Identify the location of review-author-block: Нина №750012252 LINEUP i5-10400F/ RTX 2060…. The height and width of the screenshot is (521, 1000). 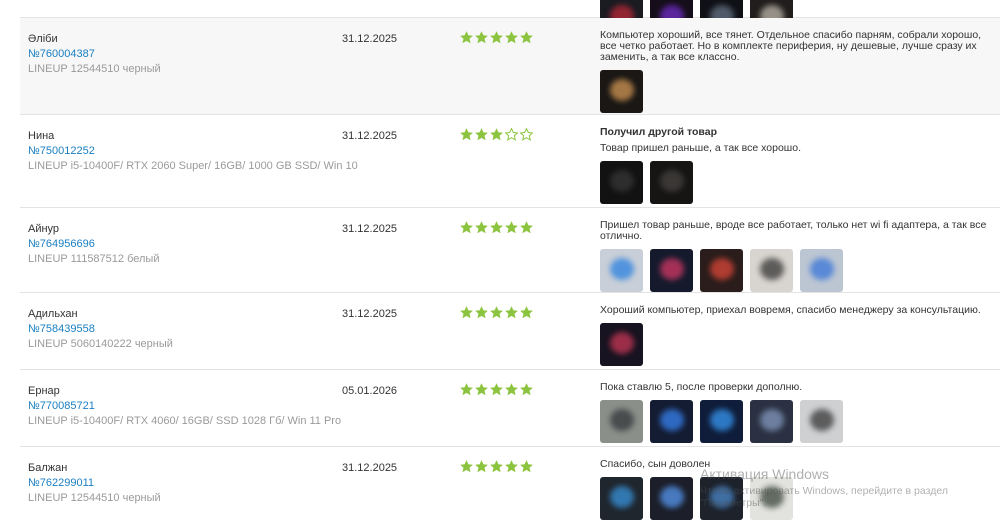
(193, 151).